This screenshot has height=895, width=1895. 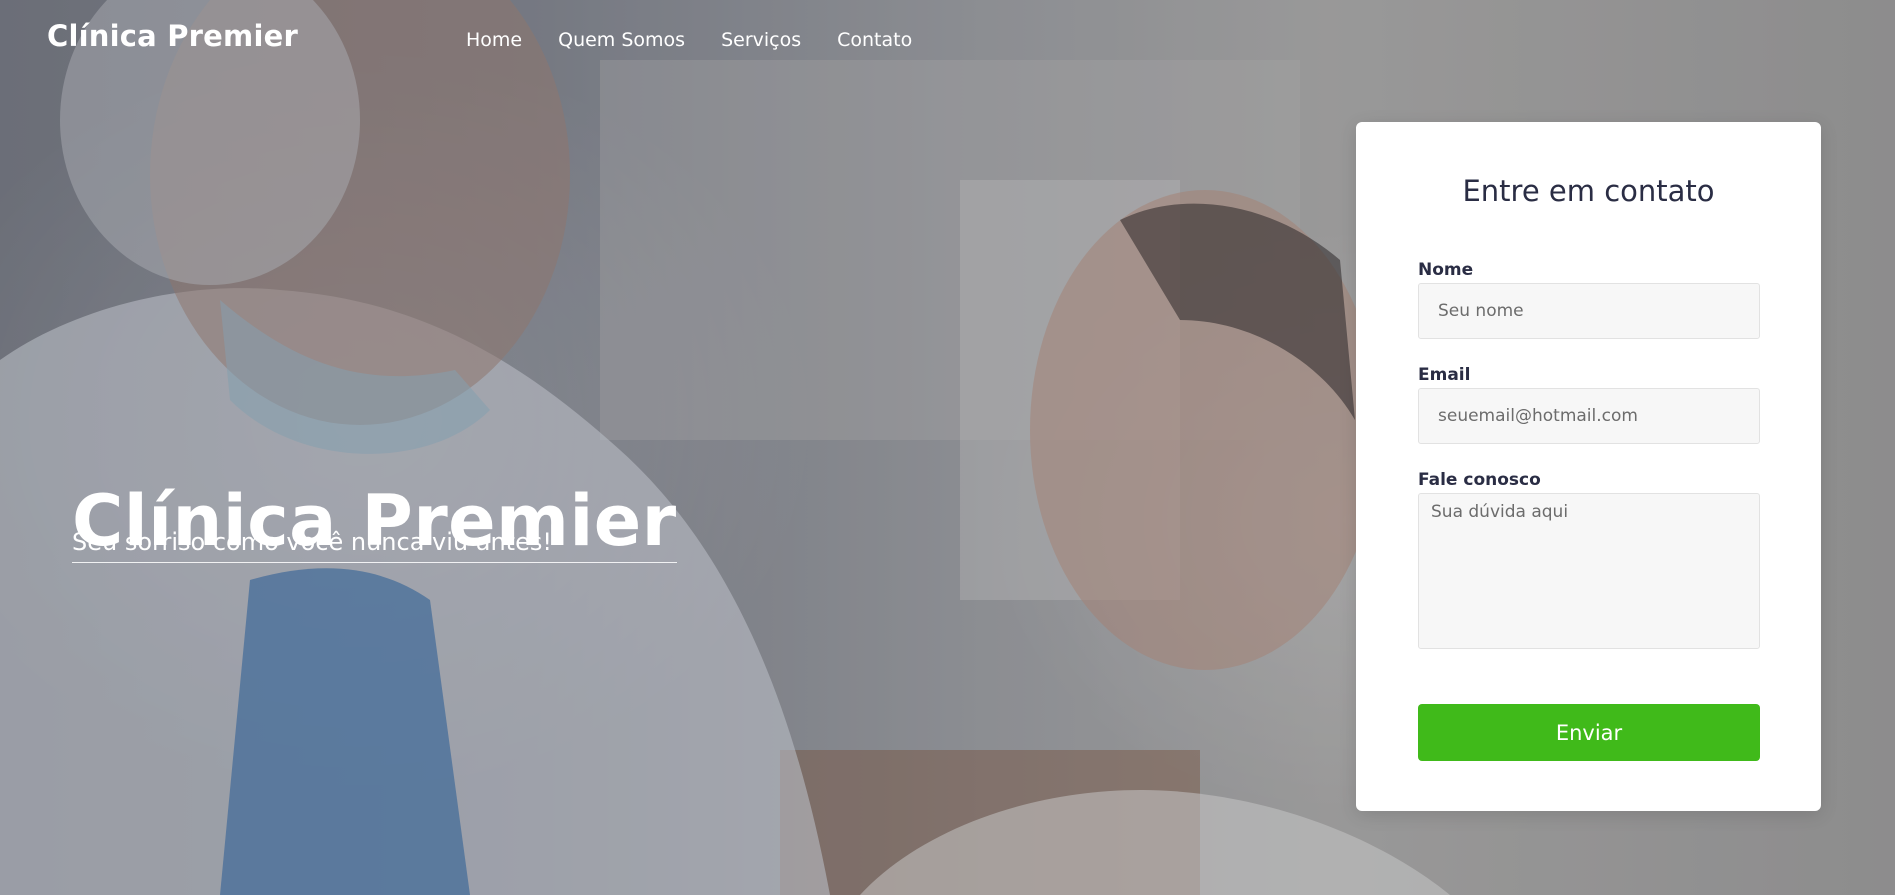 I want to click on main-nav: Home Quem Somos Serviços Contato, so click(x=707, y=40).